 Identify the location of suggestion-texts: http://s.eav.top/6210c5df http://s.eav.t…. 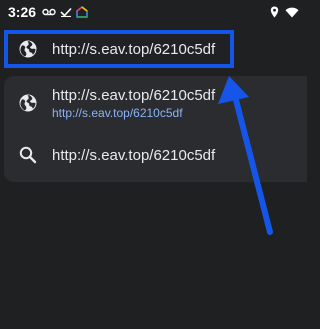
(133, 103).